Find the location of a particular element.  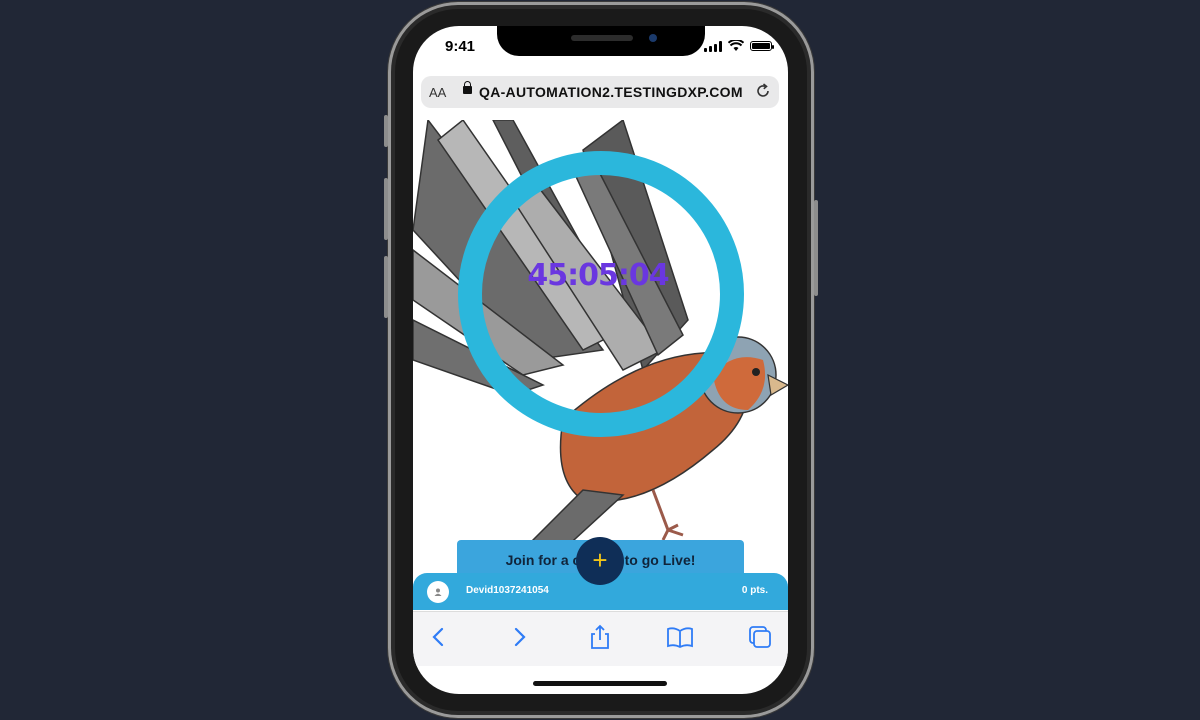

text-size-button: AA is located at coordinates (437, 92).